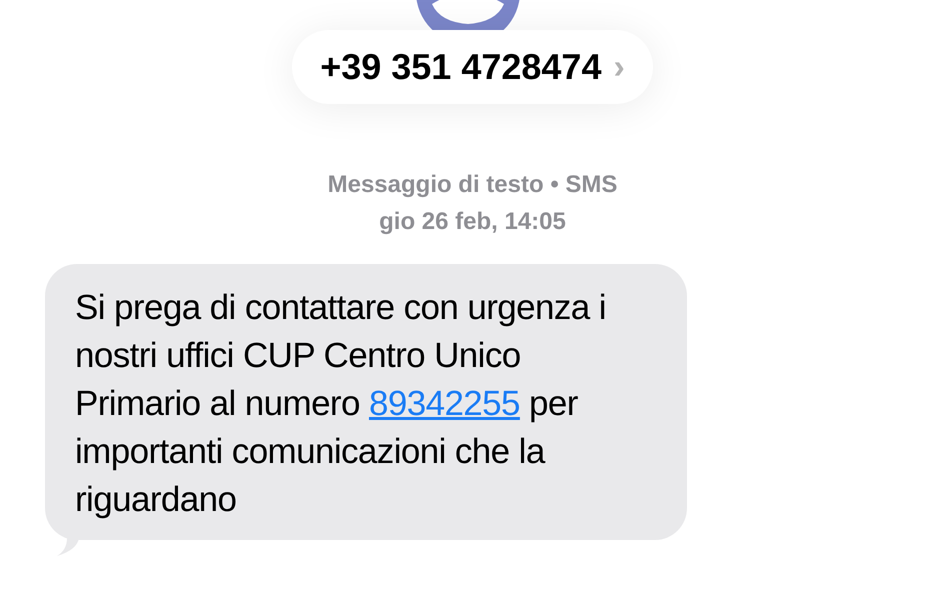 This screenshot has width=945, height=610. What do you see at coordinates (472, 67) in the screenshot?
I see `contact-name-button: +39 351 4728474 ›` at bounding box center [472, 67].